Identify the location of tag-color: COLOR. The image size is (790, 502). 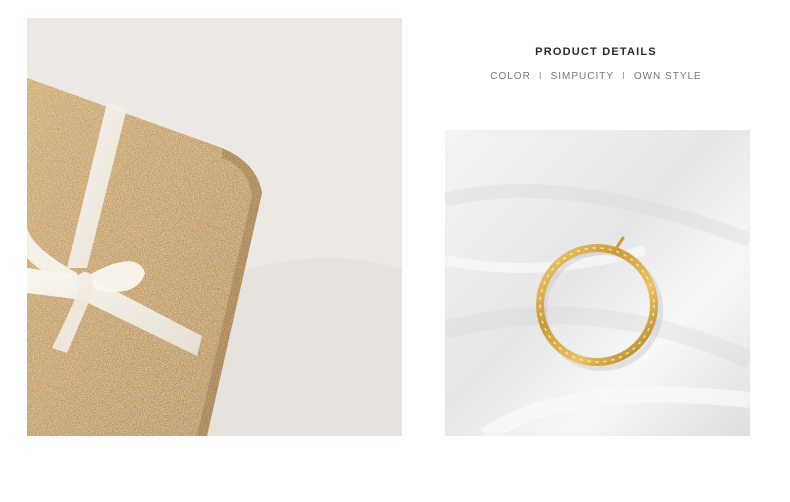
(510, 76).